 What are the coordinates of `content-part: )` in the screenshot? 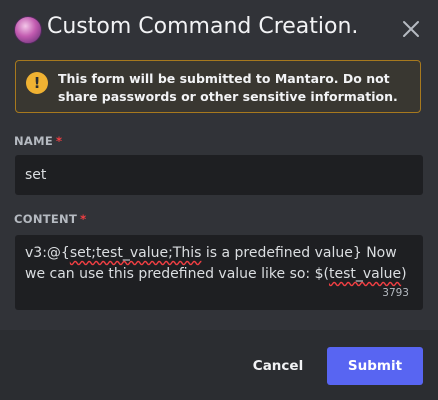 It's located at (404, 274).